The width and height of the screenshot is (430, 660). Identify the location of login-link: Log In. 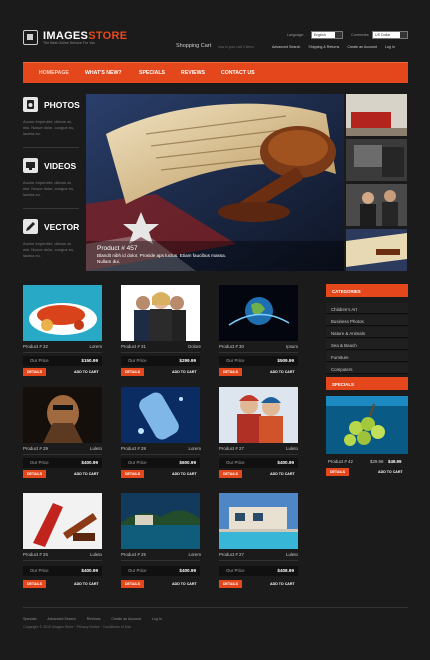
(390, 47).